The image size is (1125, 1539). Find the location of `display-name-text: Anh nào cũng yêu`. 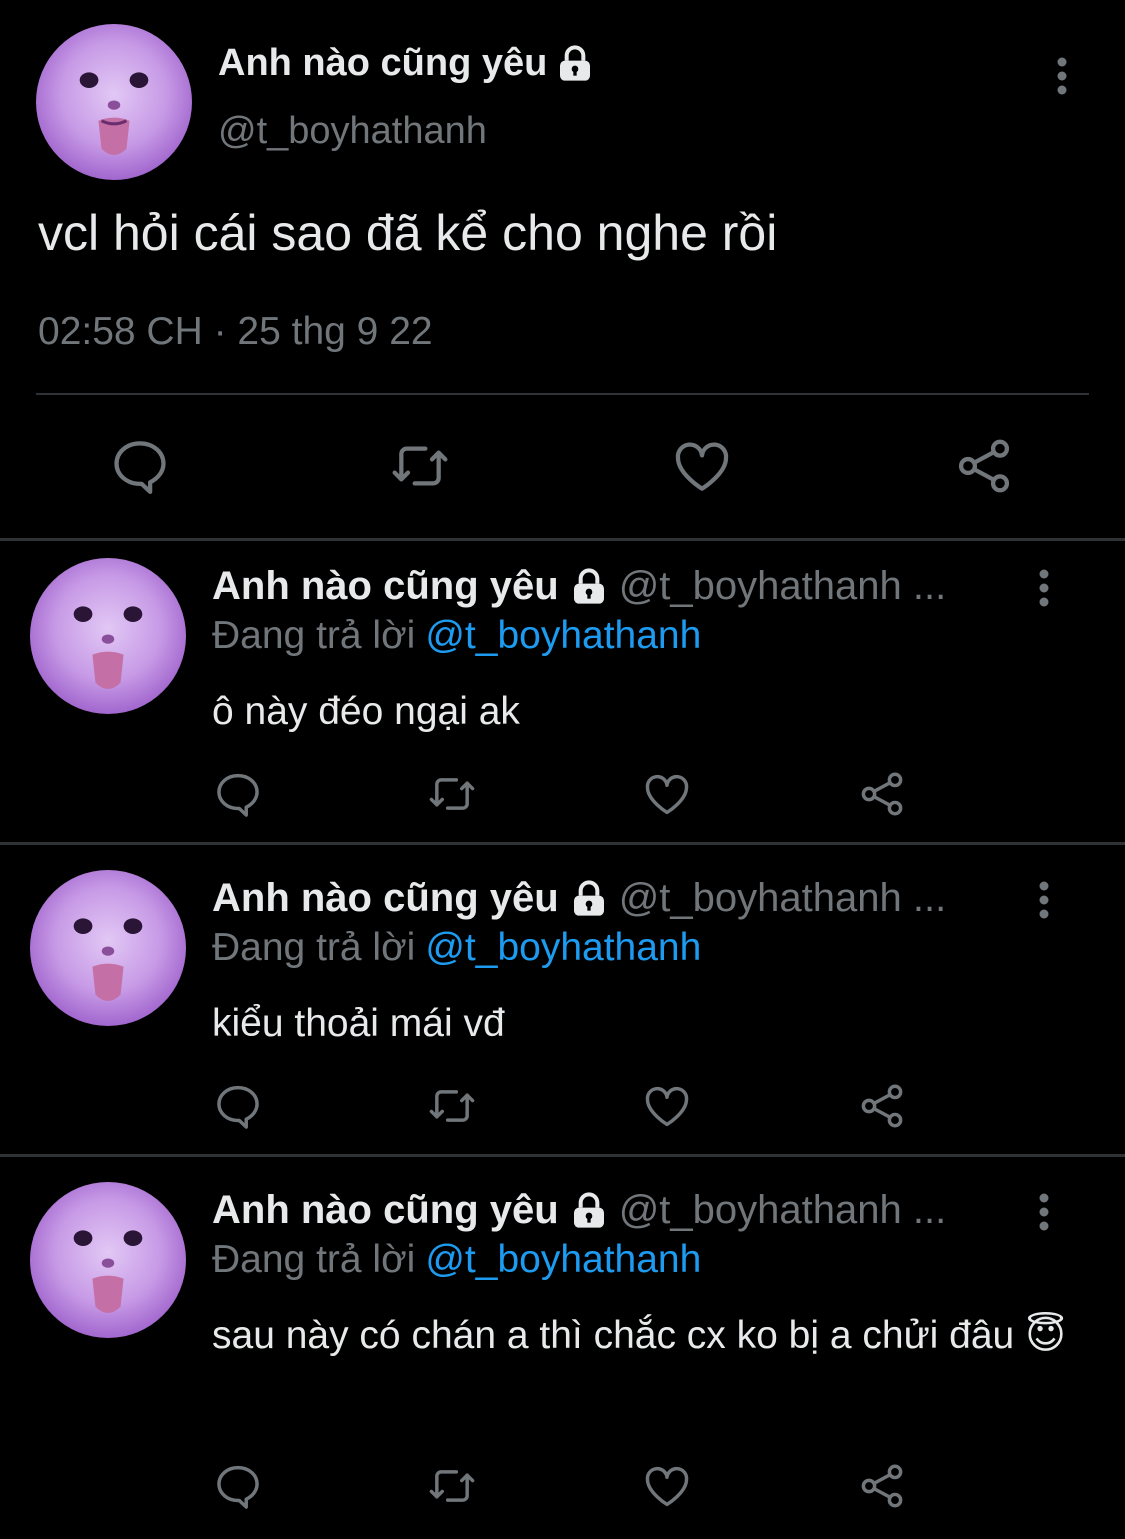

display-name-text: Anh nào cũng yêu is located at coordinates (383, 63).